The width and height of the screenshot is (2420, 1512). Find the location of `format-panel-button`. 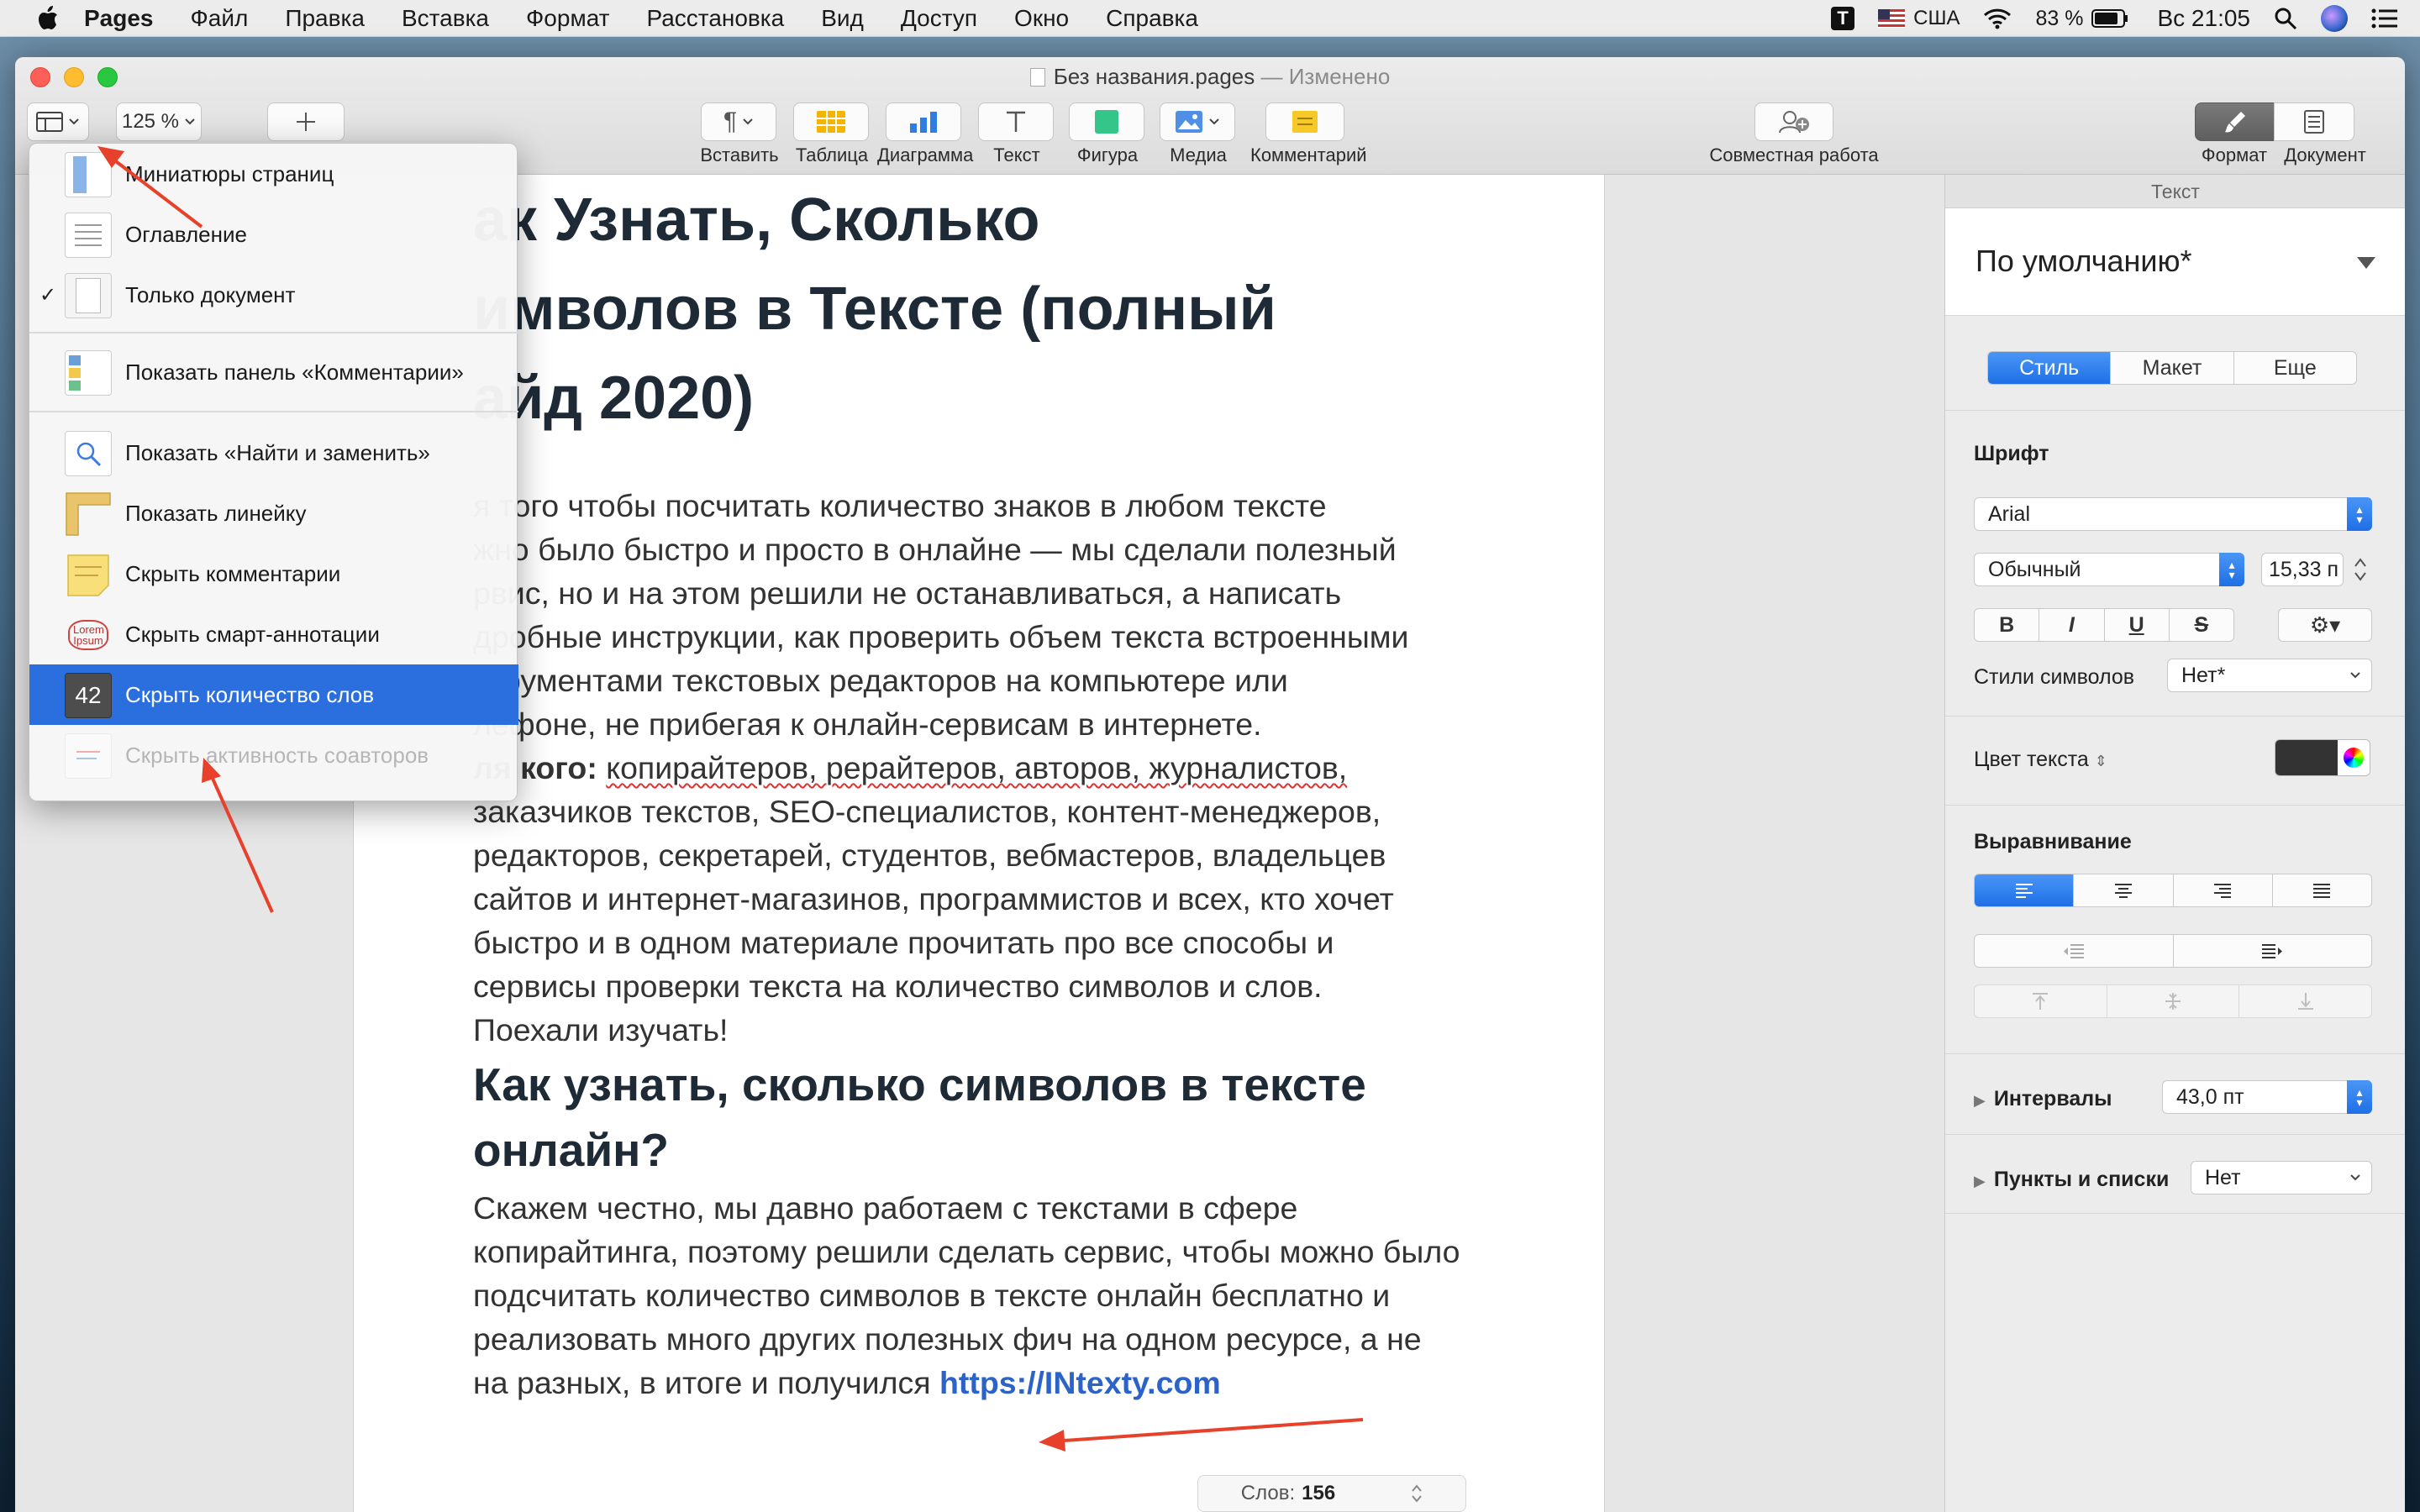

format-panel-button is located at coordinates (2235, 121).